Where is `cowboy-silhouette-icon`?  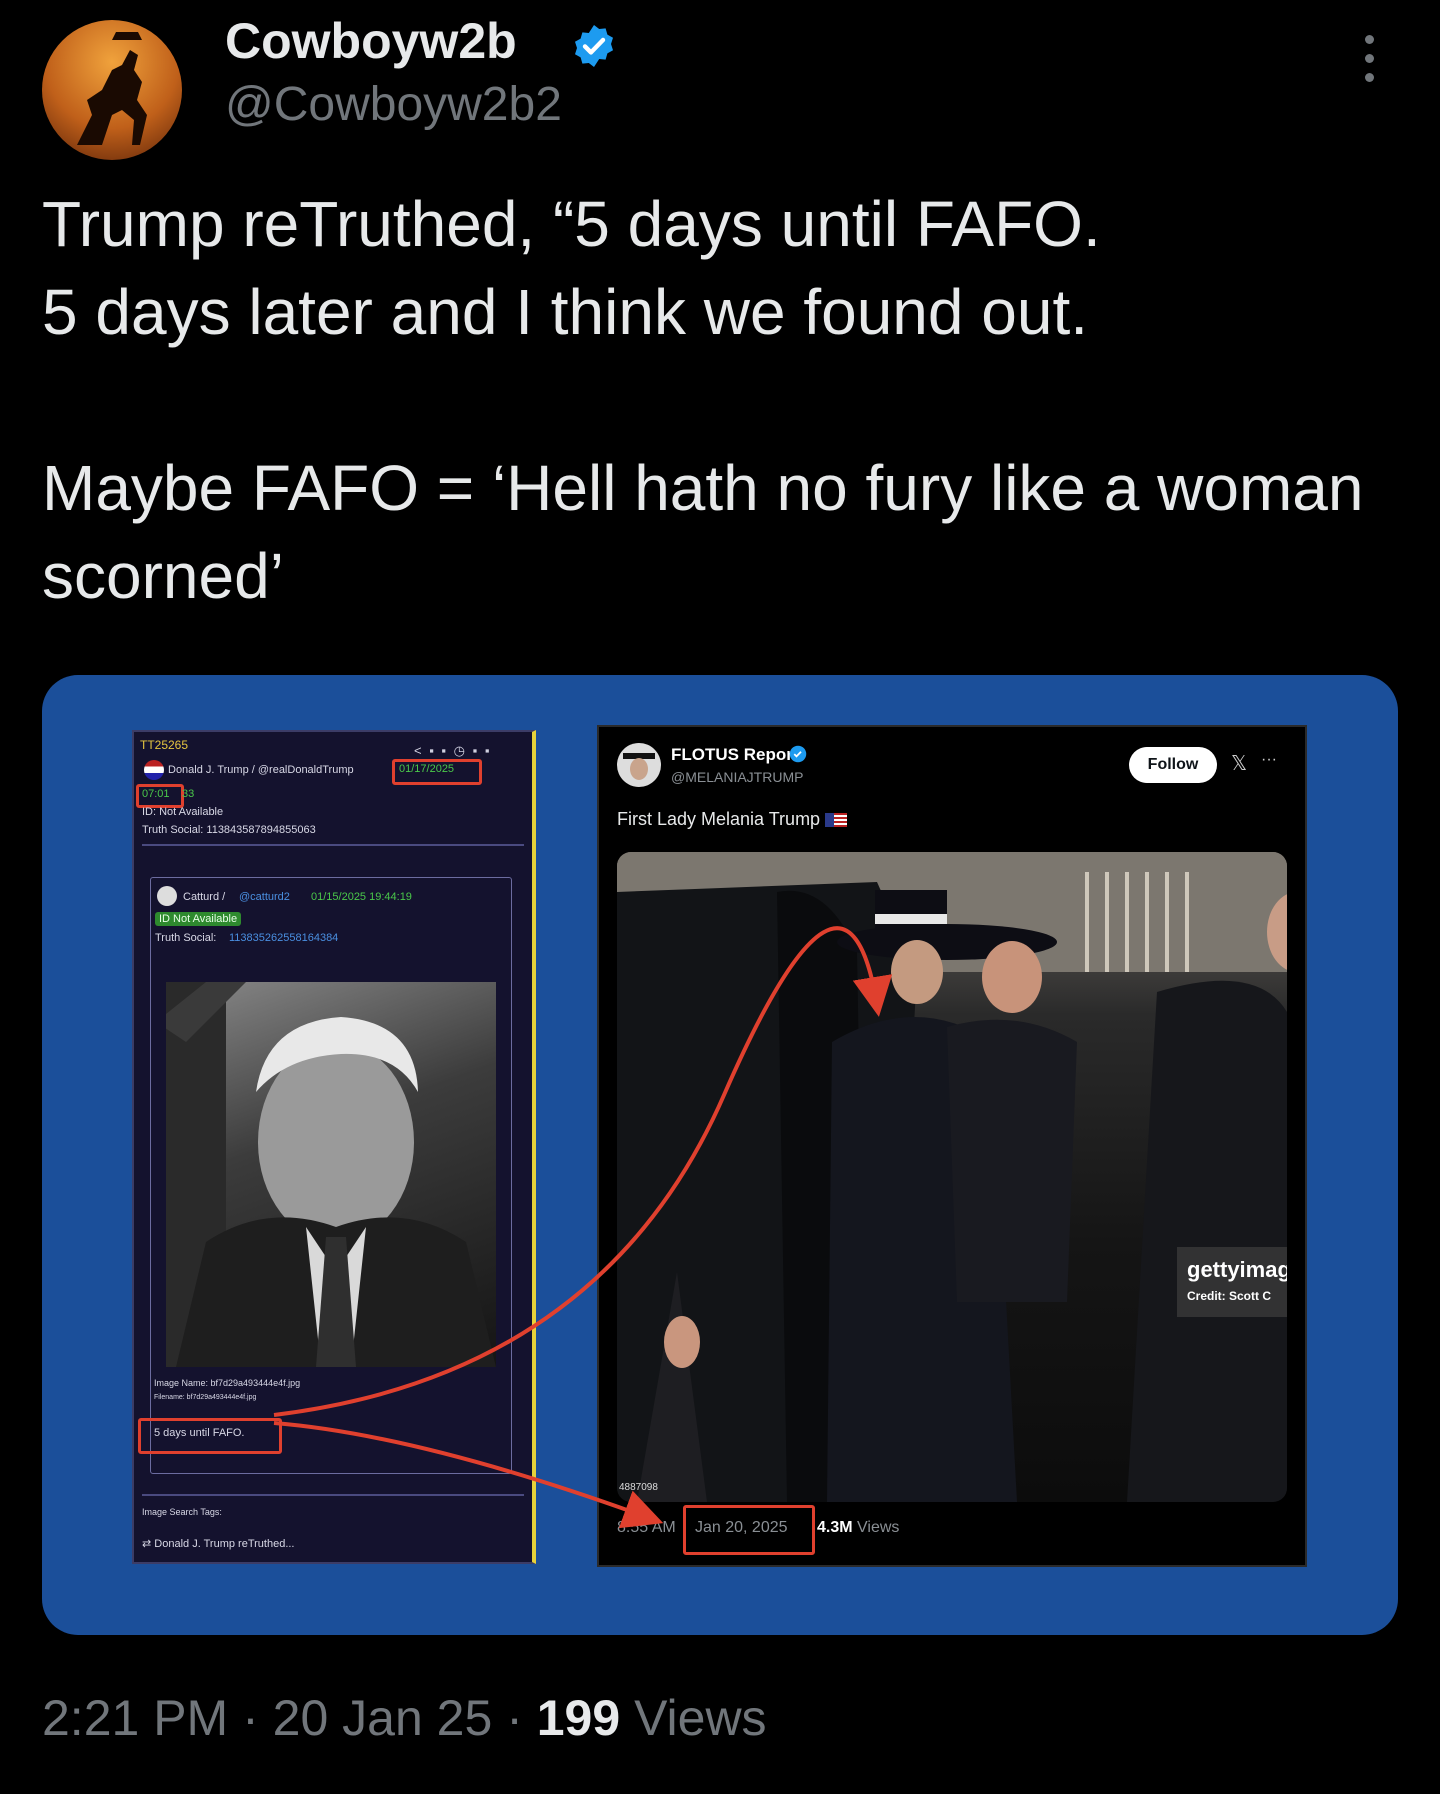
cowboy-silhouette-icon is located at coordinates (112, 88).